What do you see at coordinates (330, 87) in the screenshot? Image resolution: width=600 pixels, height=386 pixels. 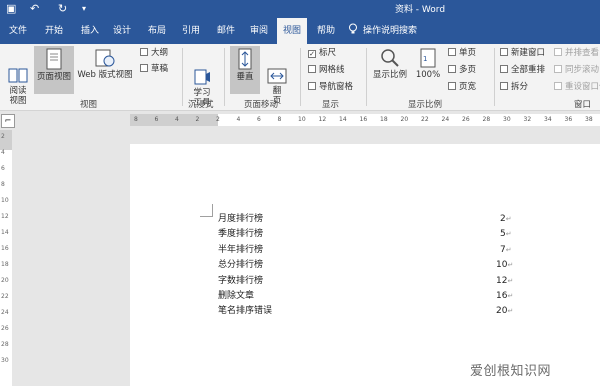 I see `nav-pane-checkbox: 导航窗格` at bounding box center [330, 87].